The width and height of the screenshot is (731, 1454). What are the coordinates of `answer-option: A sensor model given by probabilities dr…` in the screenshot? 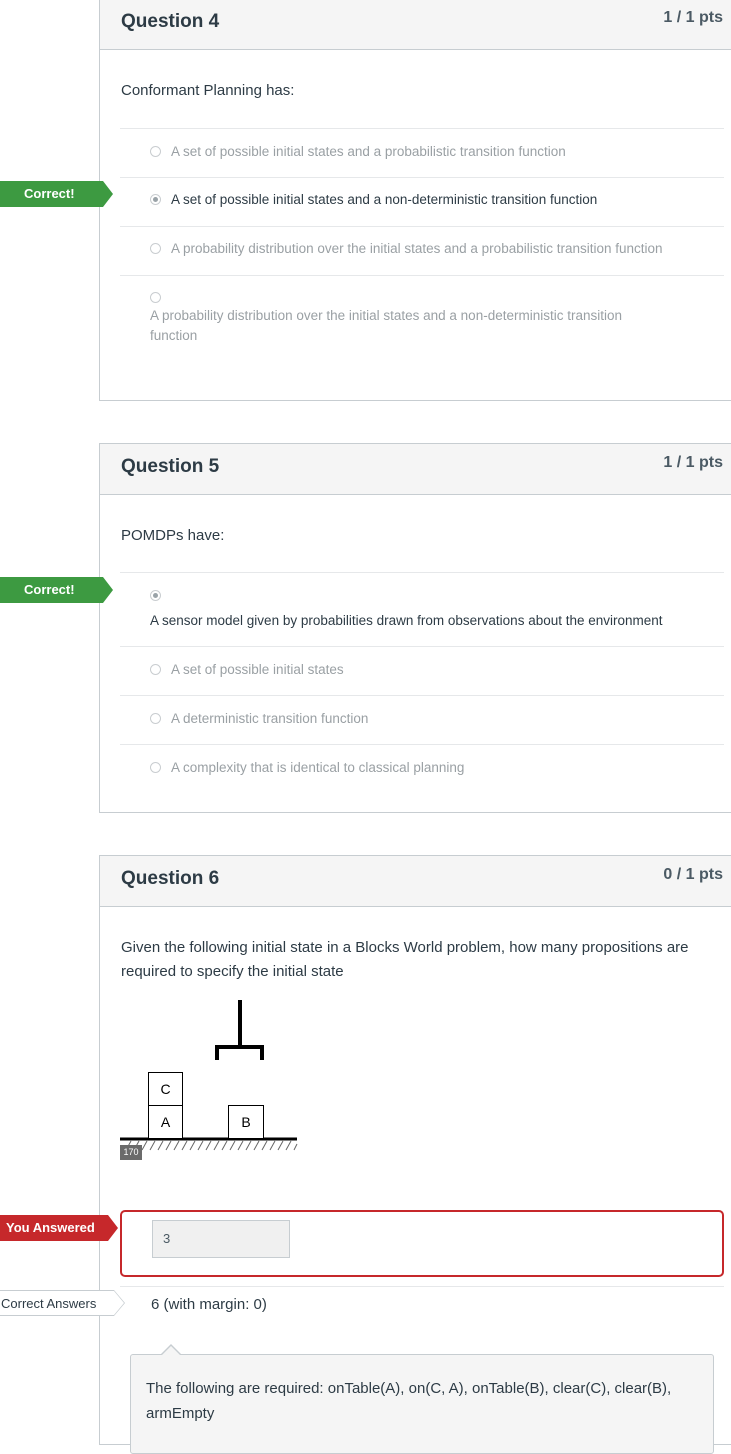 It's located at (422, 609).